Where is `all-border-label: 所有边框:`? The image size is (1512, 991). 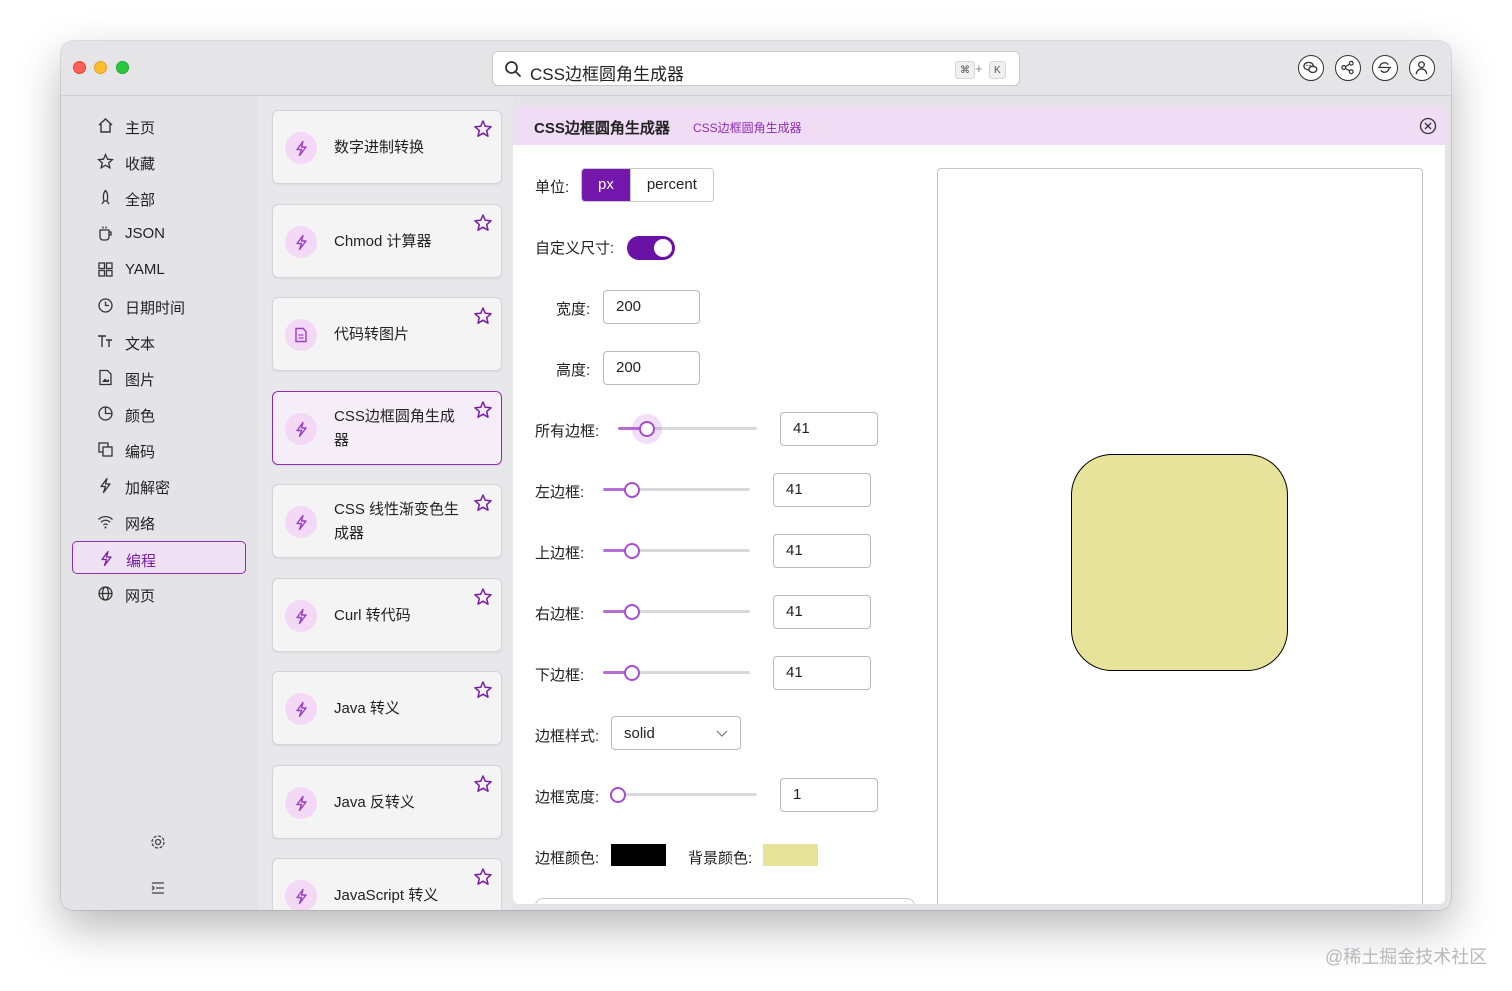
all-border-label: 所有边框: is located at coordinates (567, 431).